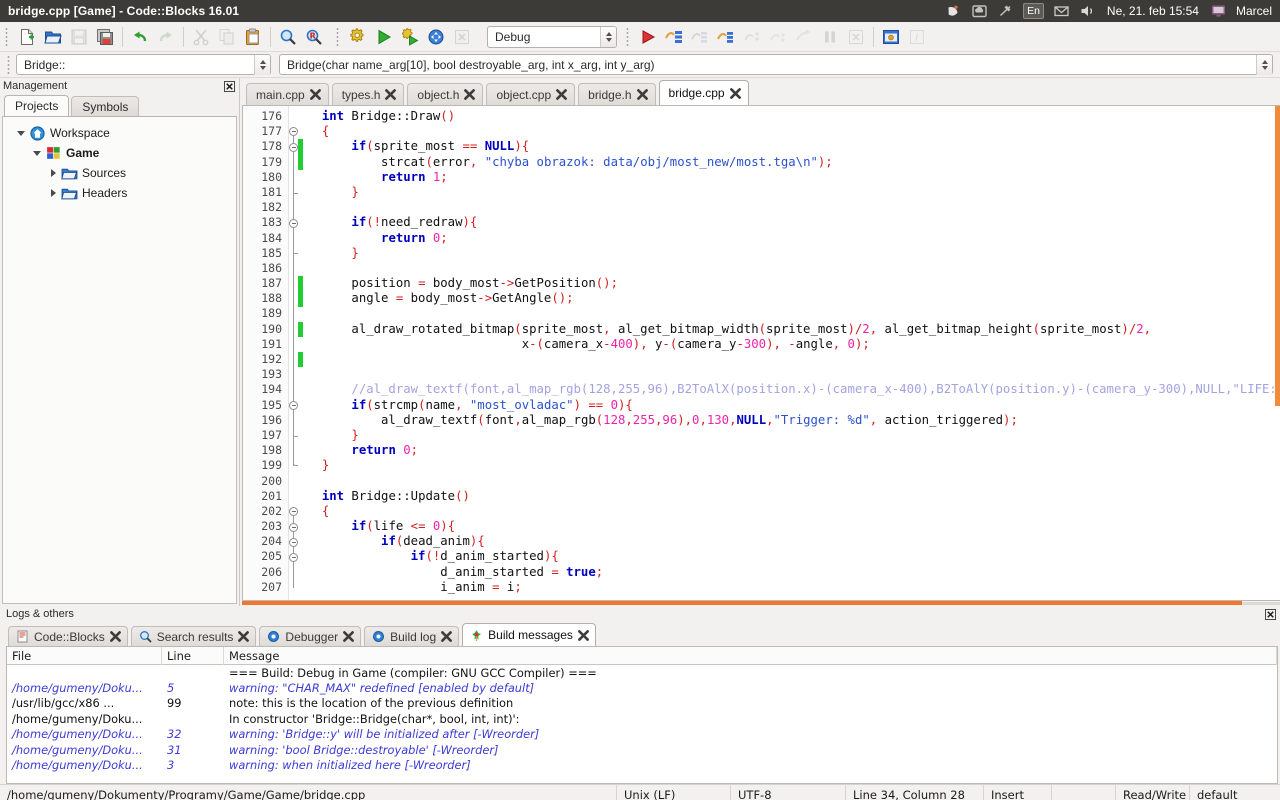 The image size is (1280, 800). What do you see at coordinates (856, 37) in the screenshot?
I see `stop-debugger-button` at bounding box center [856, 37].